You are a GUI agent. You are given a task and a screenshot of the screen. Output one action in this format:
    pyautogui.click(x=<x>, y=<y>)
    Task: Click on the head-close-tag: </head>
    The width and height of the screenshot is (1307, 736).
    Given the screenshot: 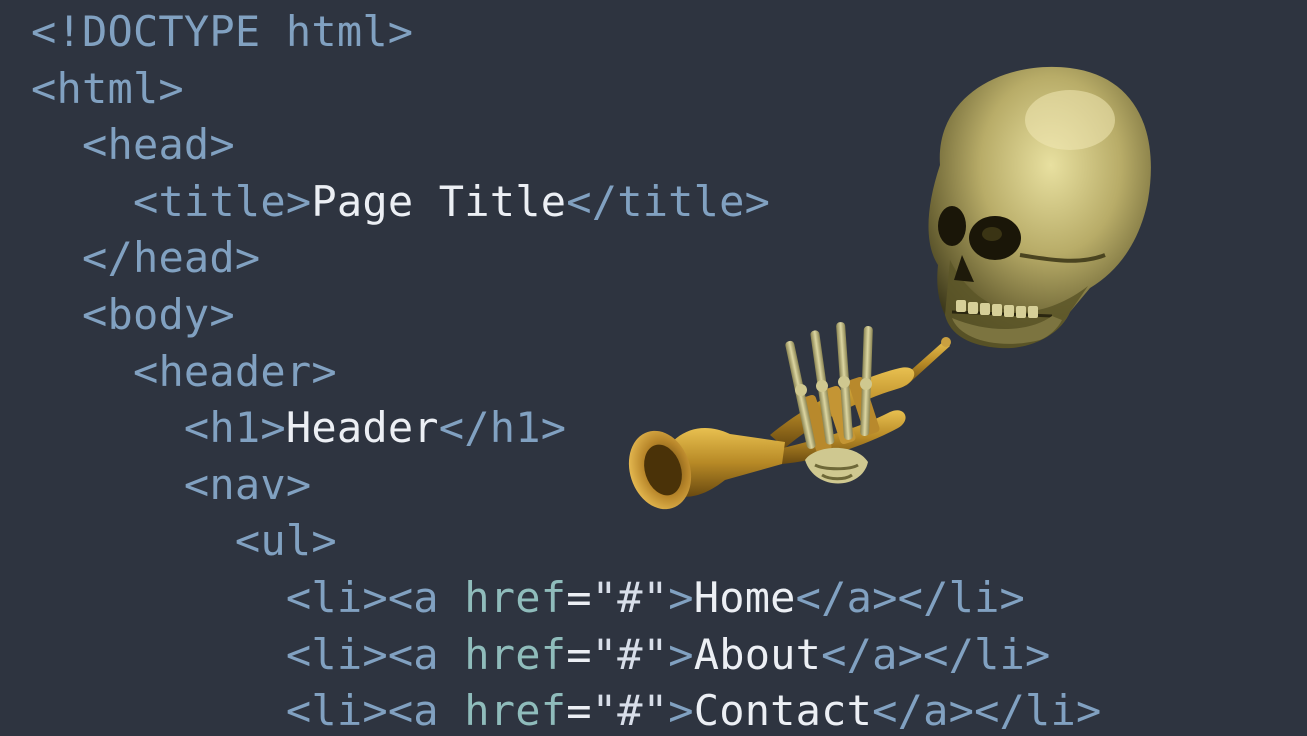 What is the action you would take?
    pyautogui.click(x=171, y=258)
    